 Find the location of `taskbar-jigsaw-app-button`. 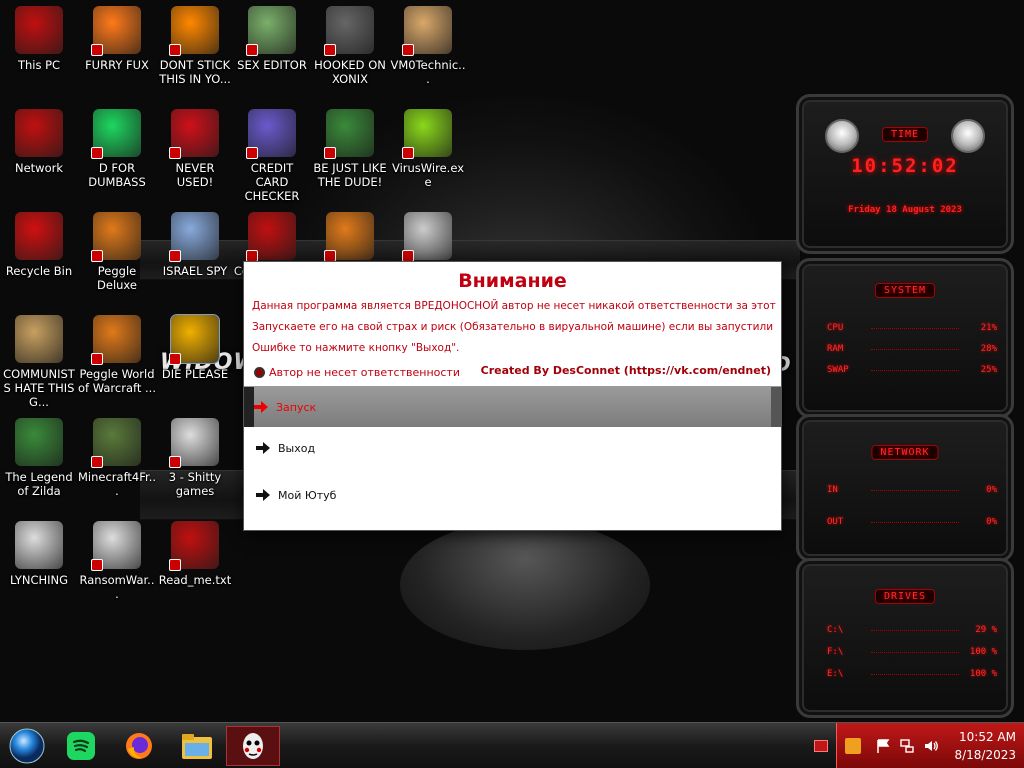

taskbar-jigsaw-app-button is located at coordinates (253, 746).